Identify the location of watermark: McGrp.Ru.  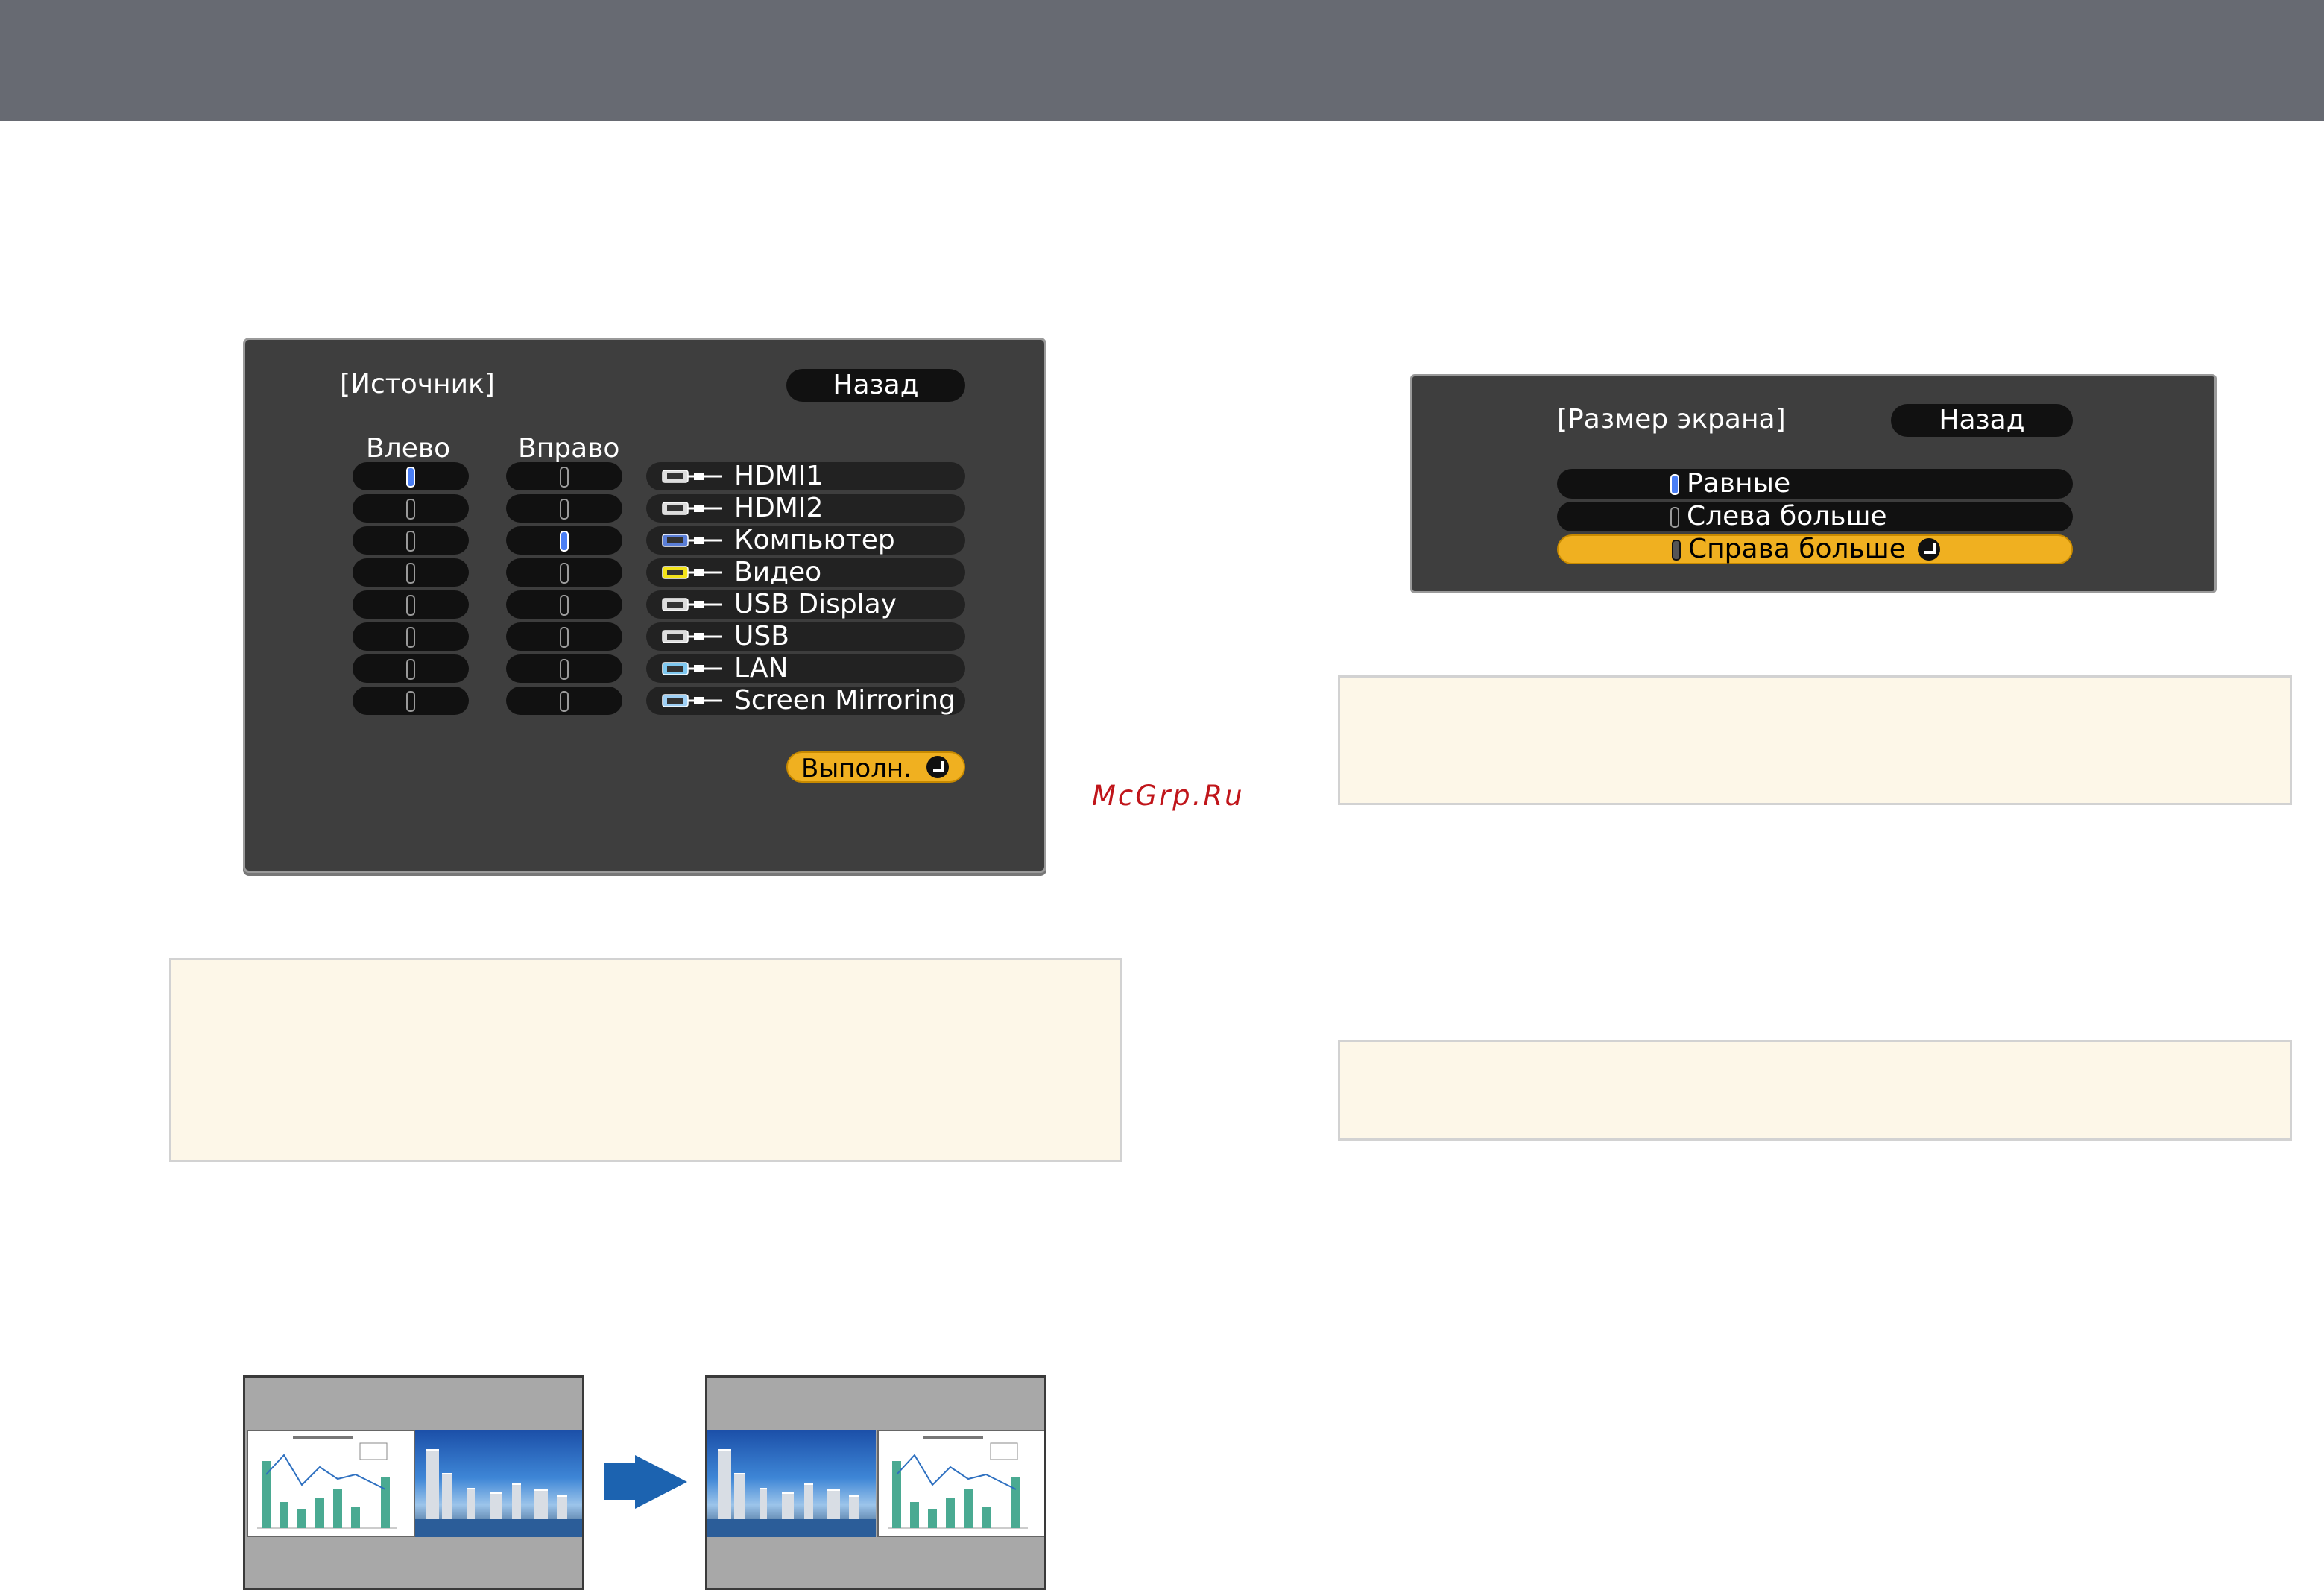
(1168, 796).